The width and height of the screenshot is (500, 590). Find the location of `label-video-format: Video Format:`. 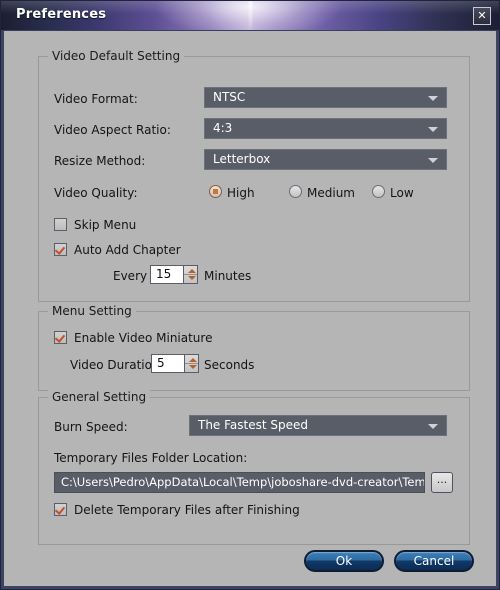

label-video-format: Video Format: is located at coordinates (96, 99).